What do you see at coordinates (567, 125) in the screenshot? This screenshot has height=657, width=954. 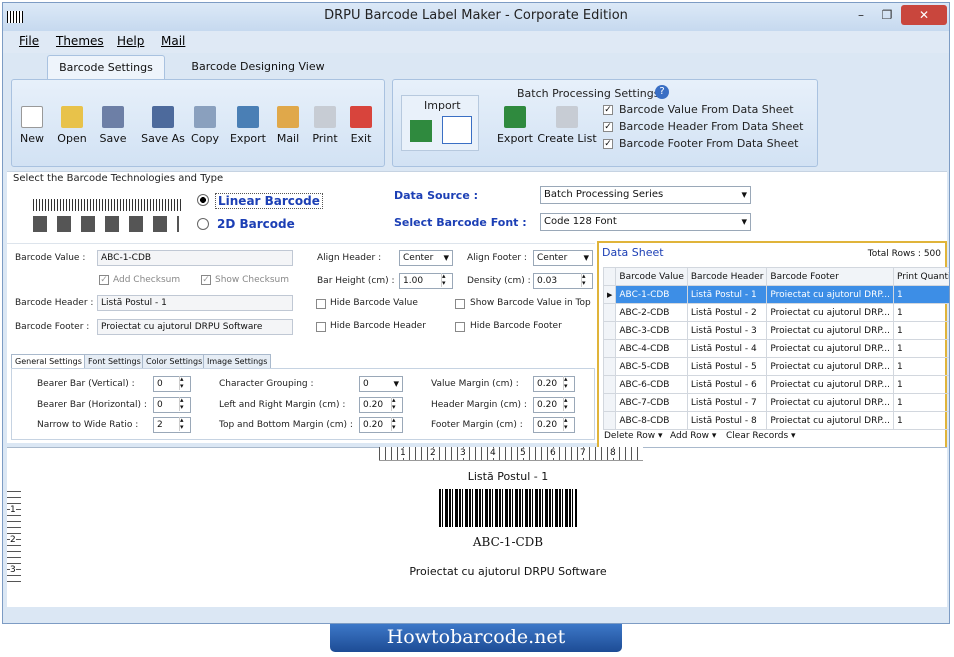 I see `create-list-button: Create List` at bounding box center [567, 125].